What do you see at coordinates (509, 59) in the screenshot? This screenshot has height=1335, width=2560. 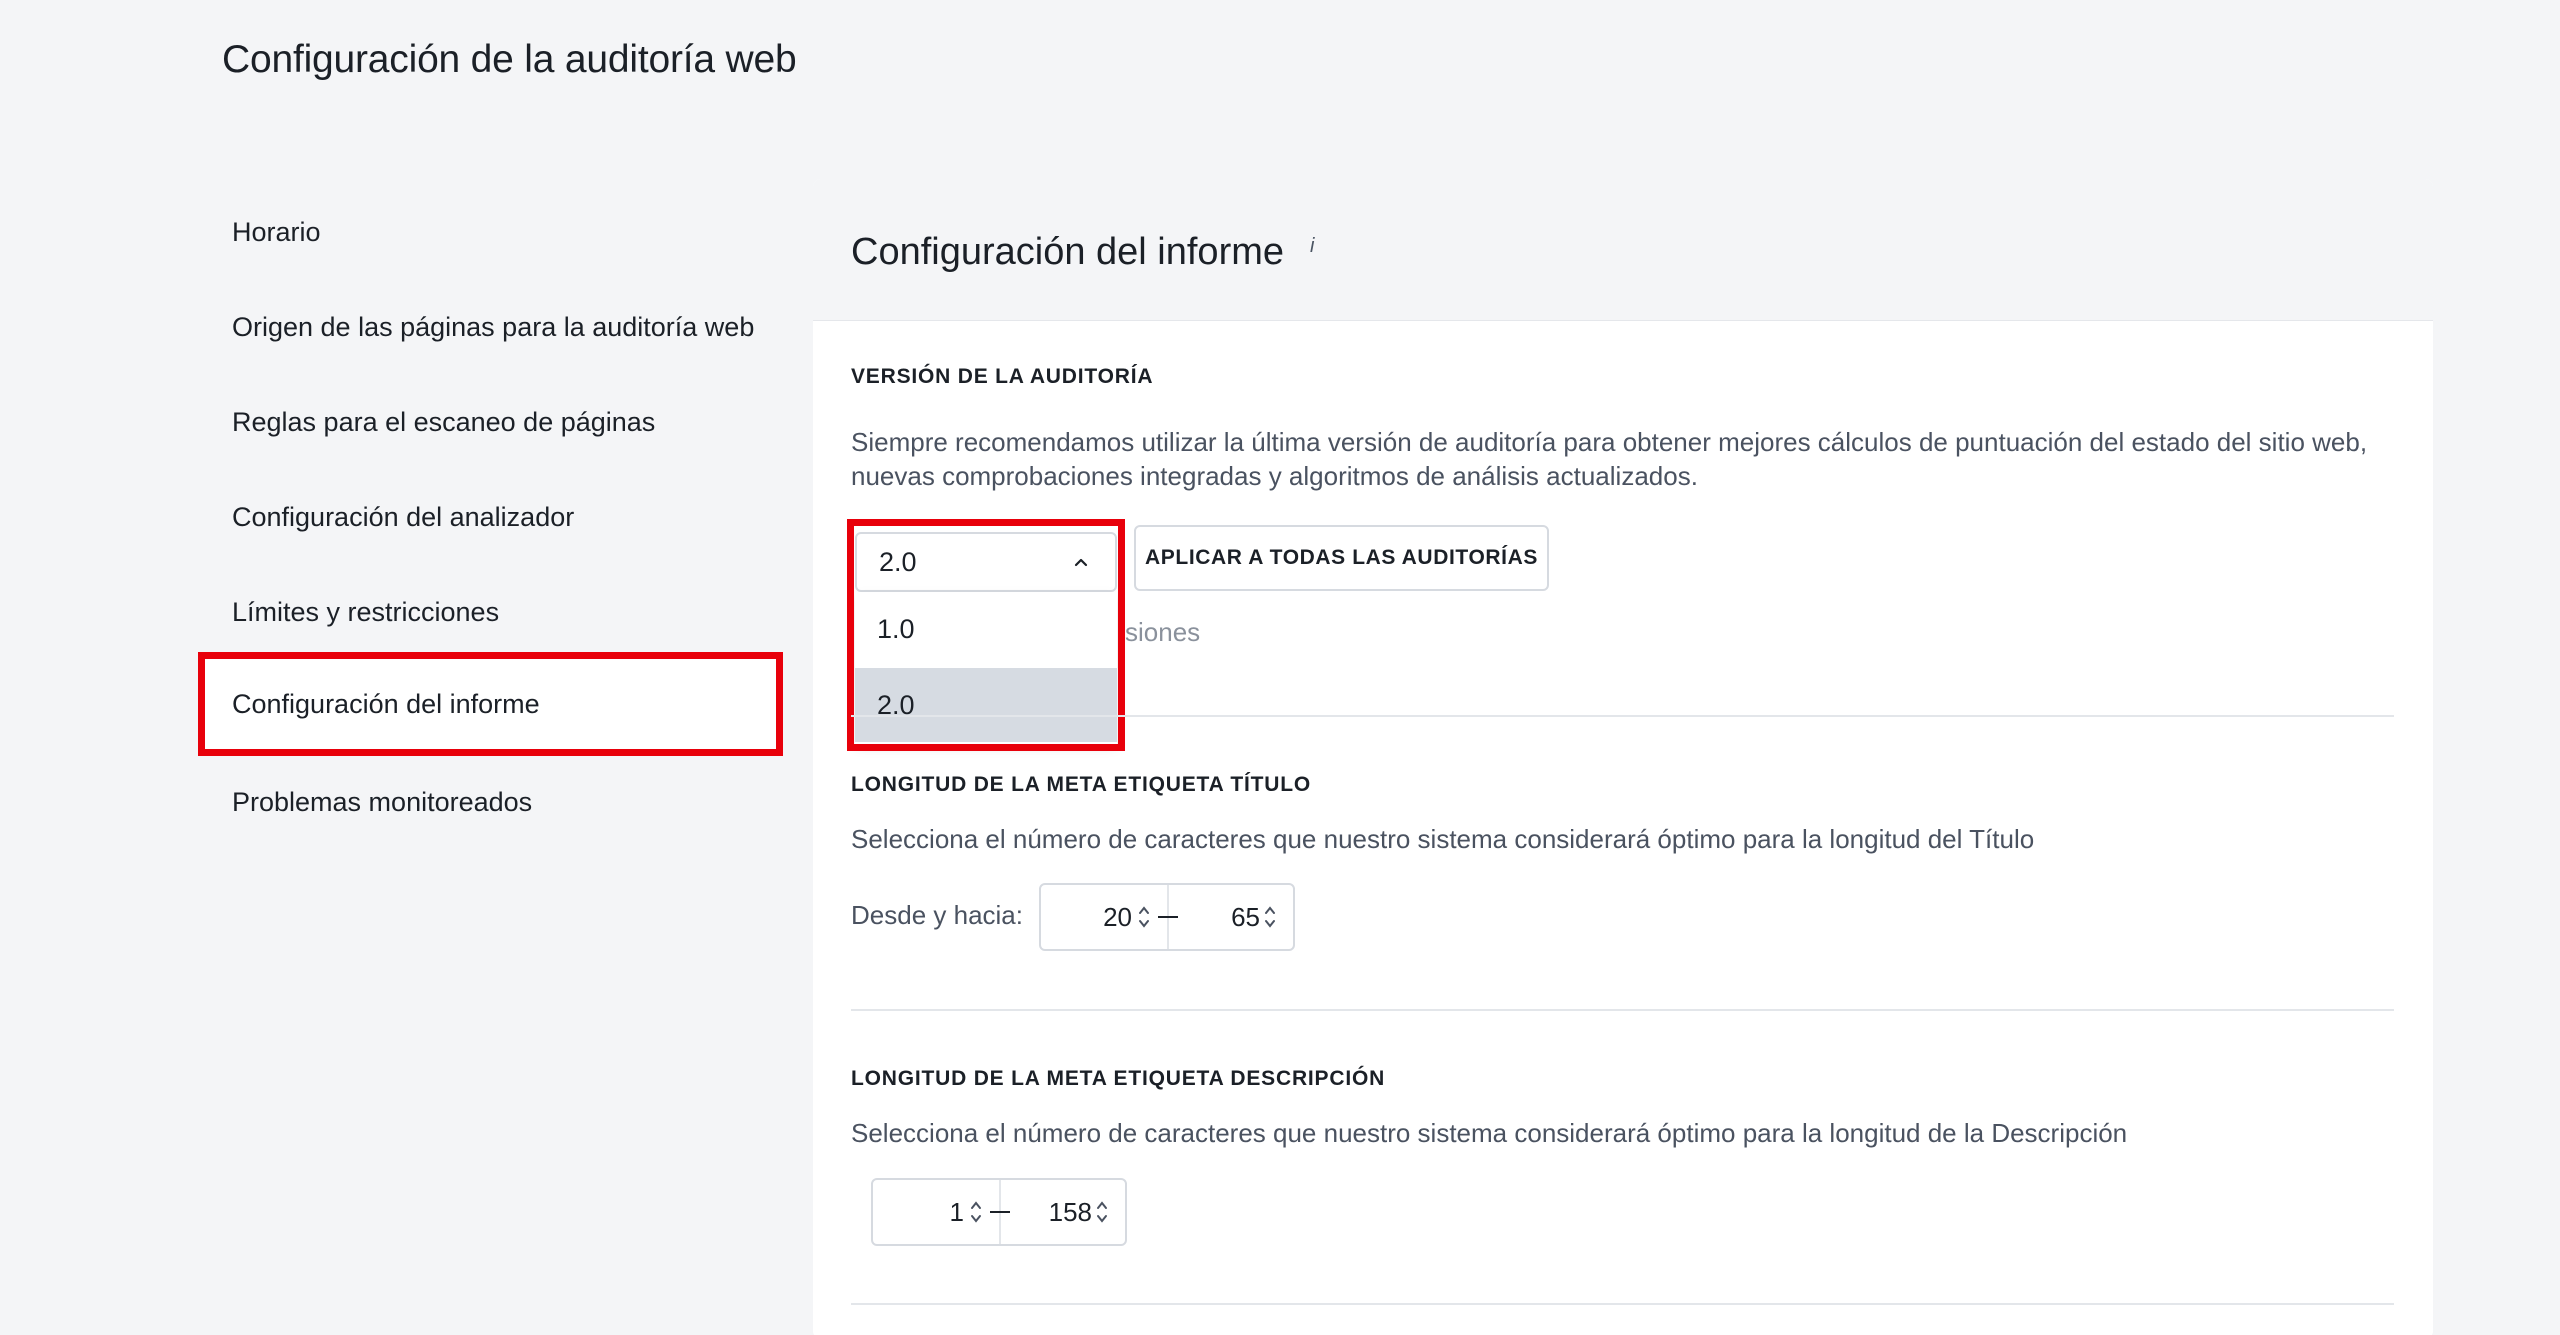 I see `page-title: Configuración de la auditoría web` at bounding box center [509, 59].